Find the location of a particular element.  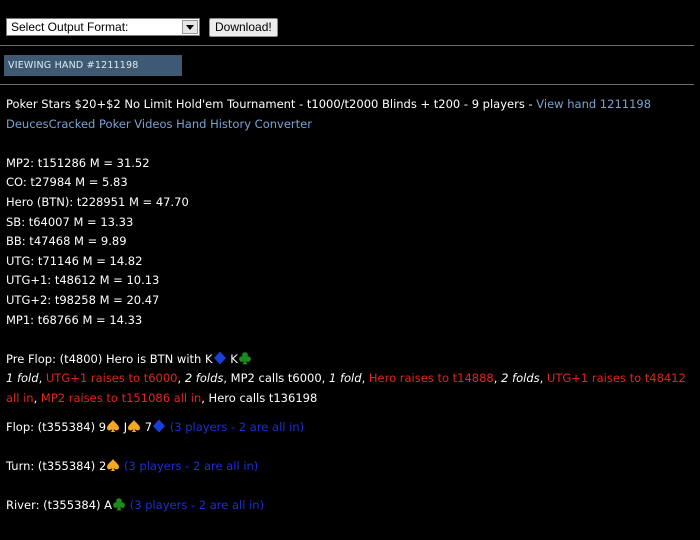

player-stack-row: UTG+2: t98258 M = 20.47 is located at coordinates (83, 299).